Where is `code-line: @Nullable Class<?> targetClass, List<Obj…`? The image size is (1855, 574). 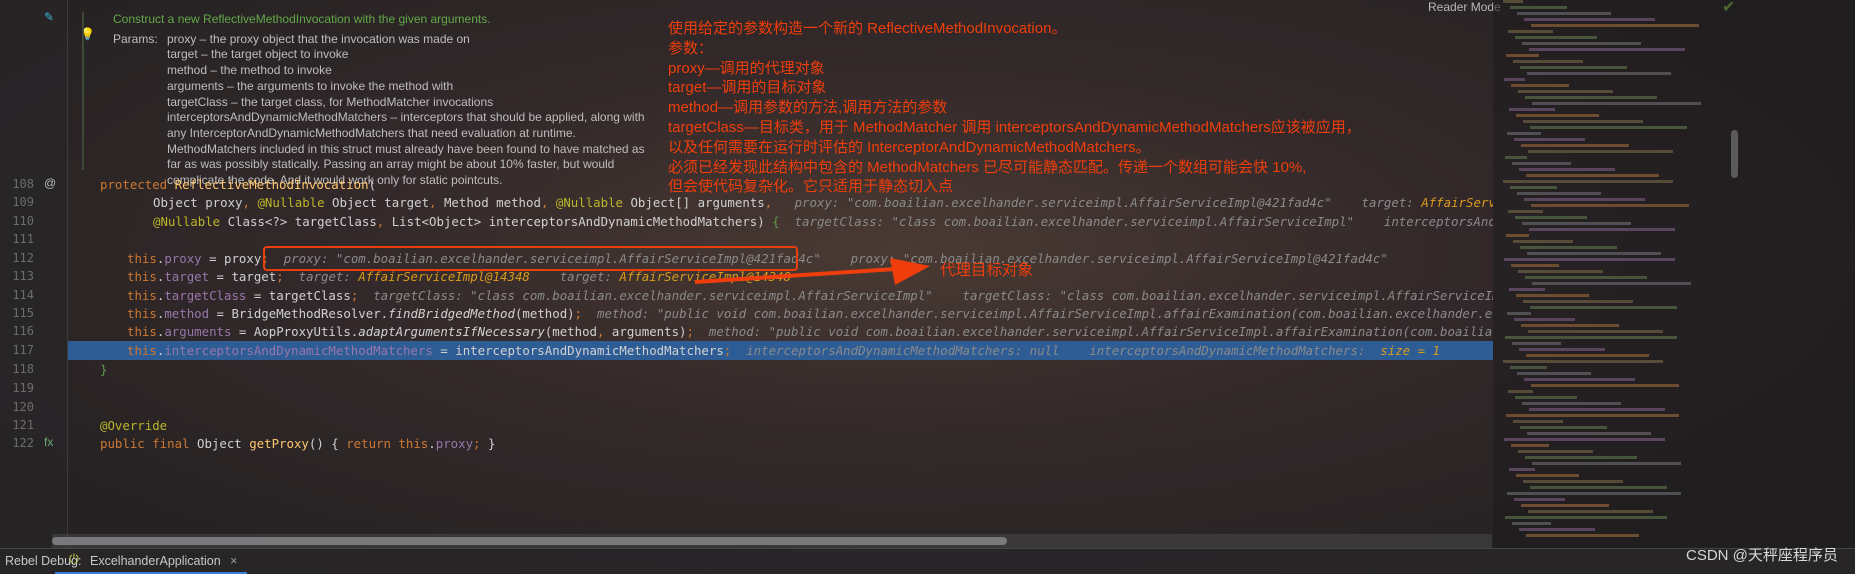
code-line: @Nullable Class<?> targetClass, List<Obj… is located at coordinates (746, 221).